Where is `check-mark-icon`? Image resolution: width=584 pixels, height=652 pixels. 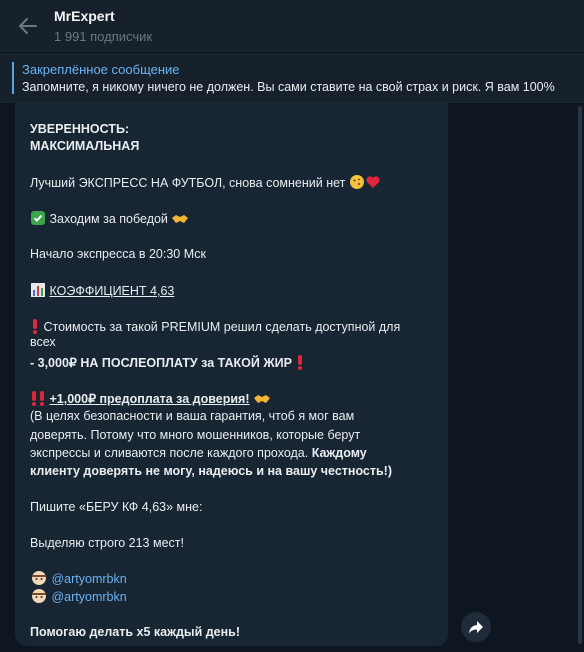 check-mark-icon is located at coordinates (38, 220).